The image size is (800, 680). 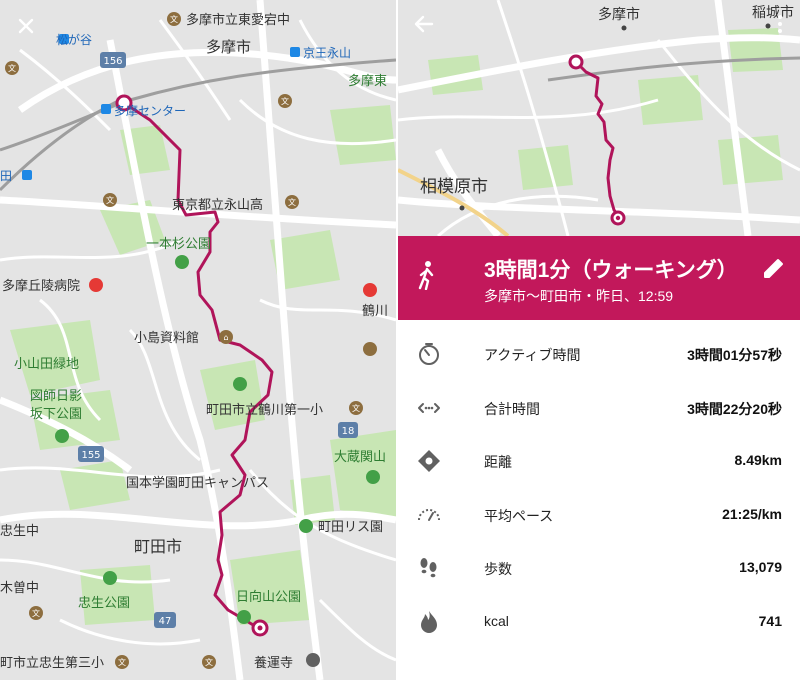 I want to click on stat-value: 741, so click(x=770, y=620).